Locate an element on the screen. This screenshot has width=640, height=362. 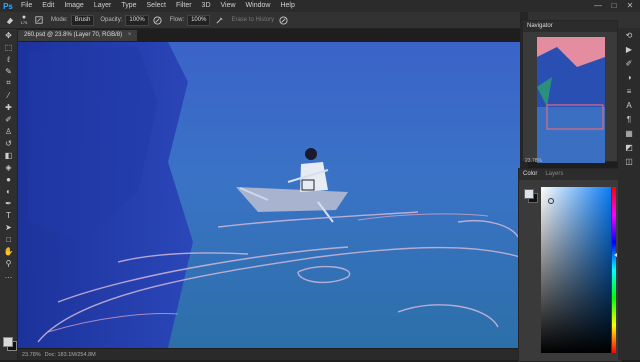
menu-filter: Filter is located at coordinates (184, 6).